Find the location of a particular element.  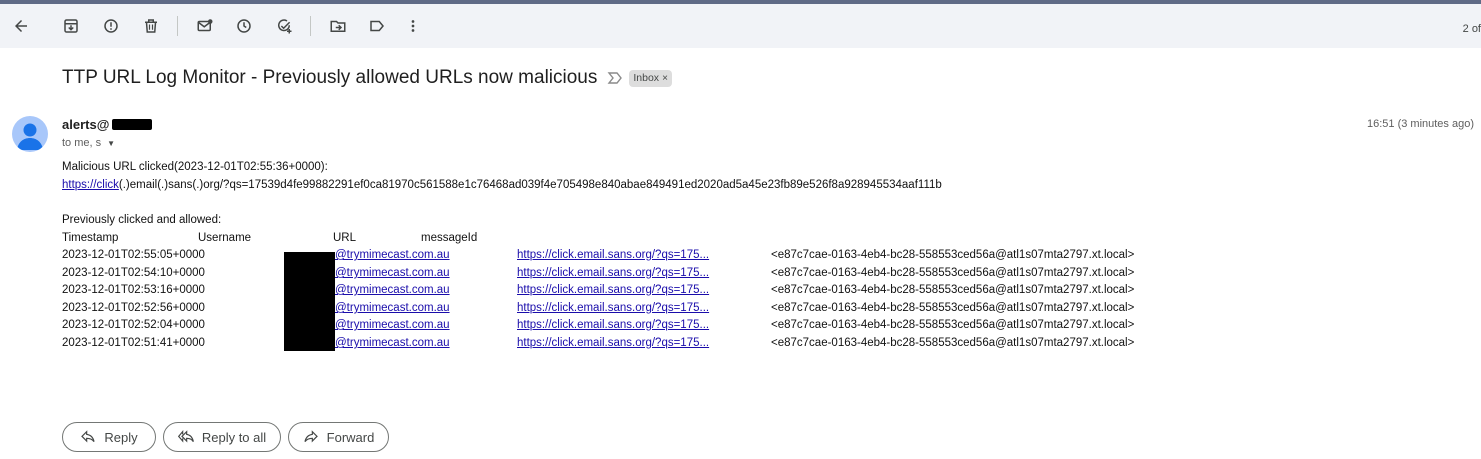

reply-all-icon is located at coordinates (185, 436).